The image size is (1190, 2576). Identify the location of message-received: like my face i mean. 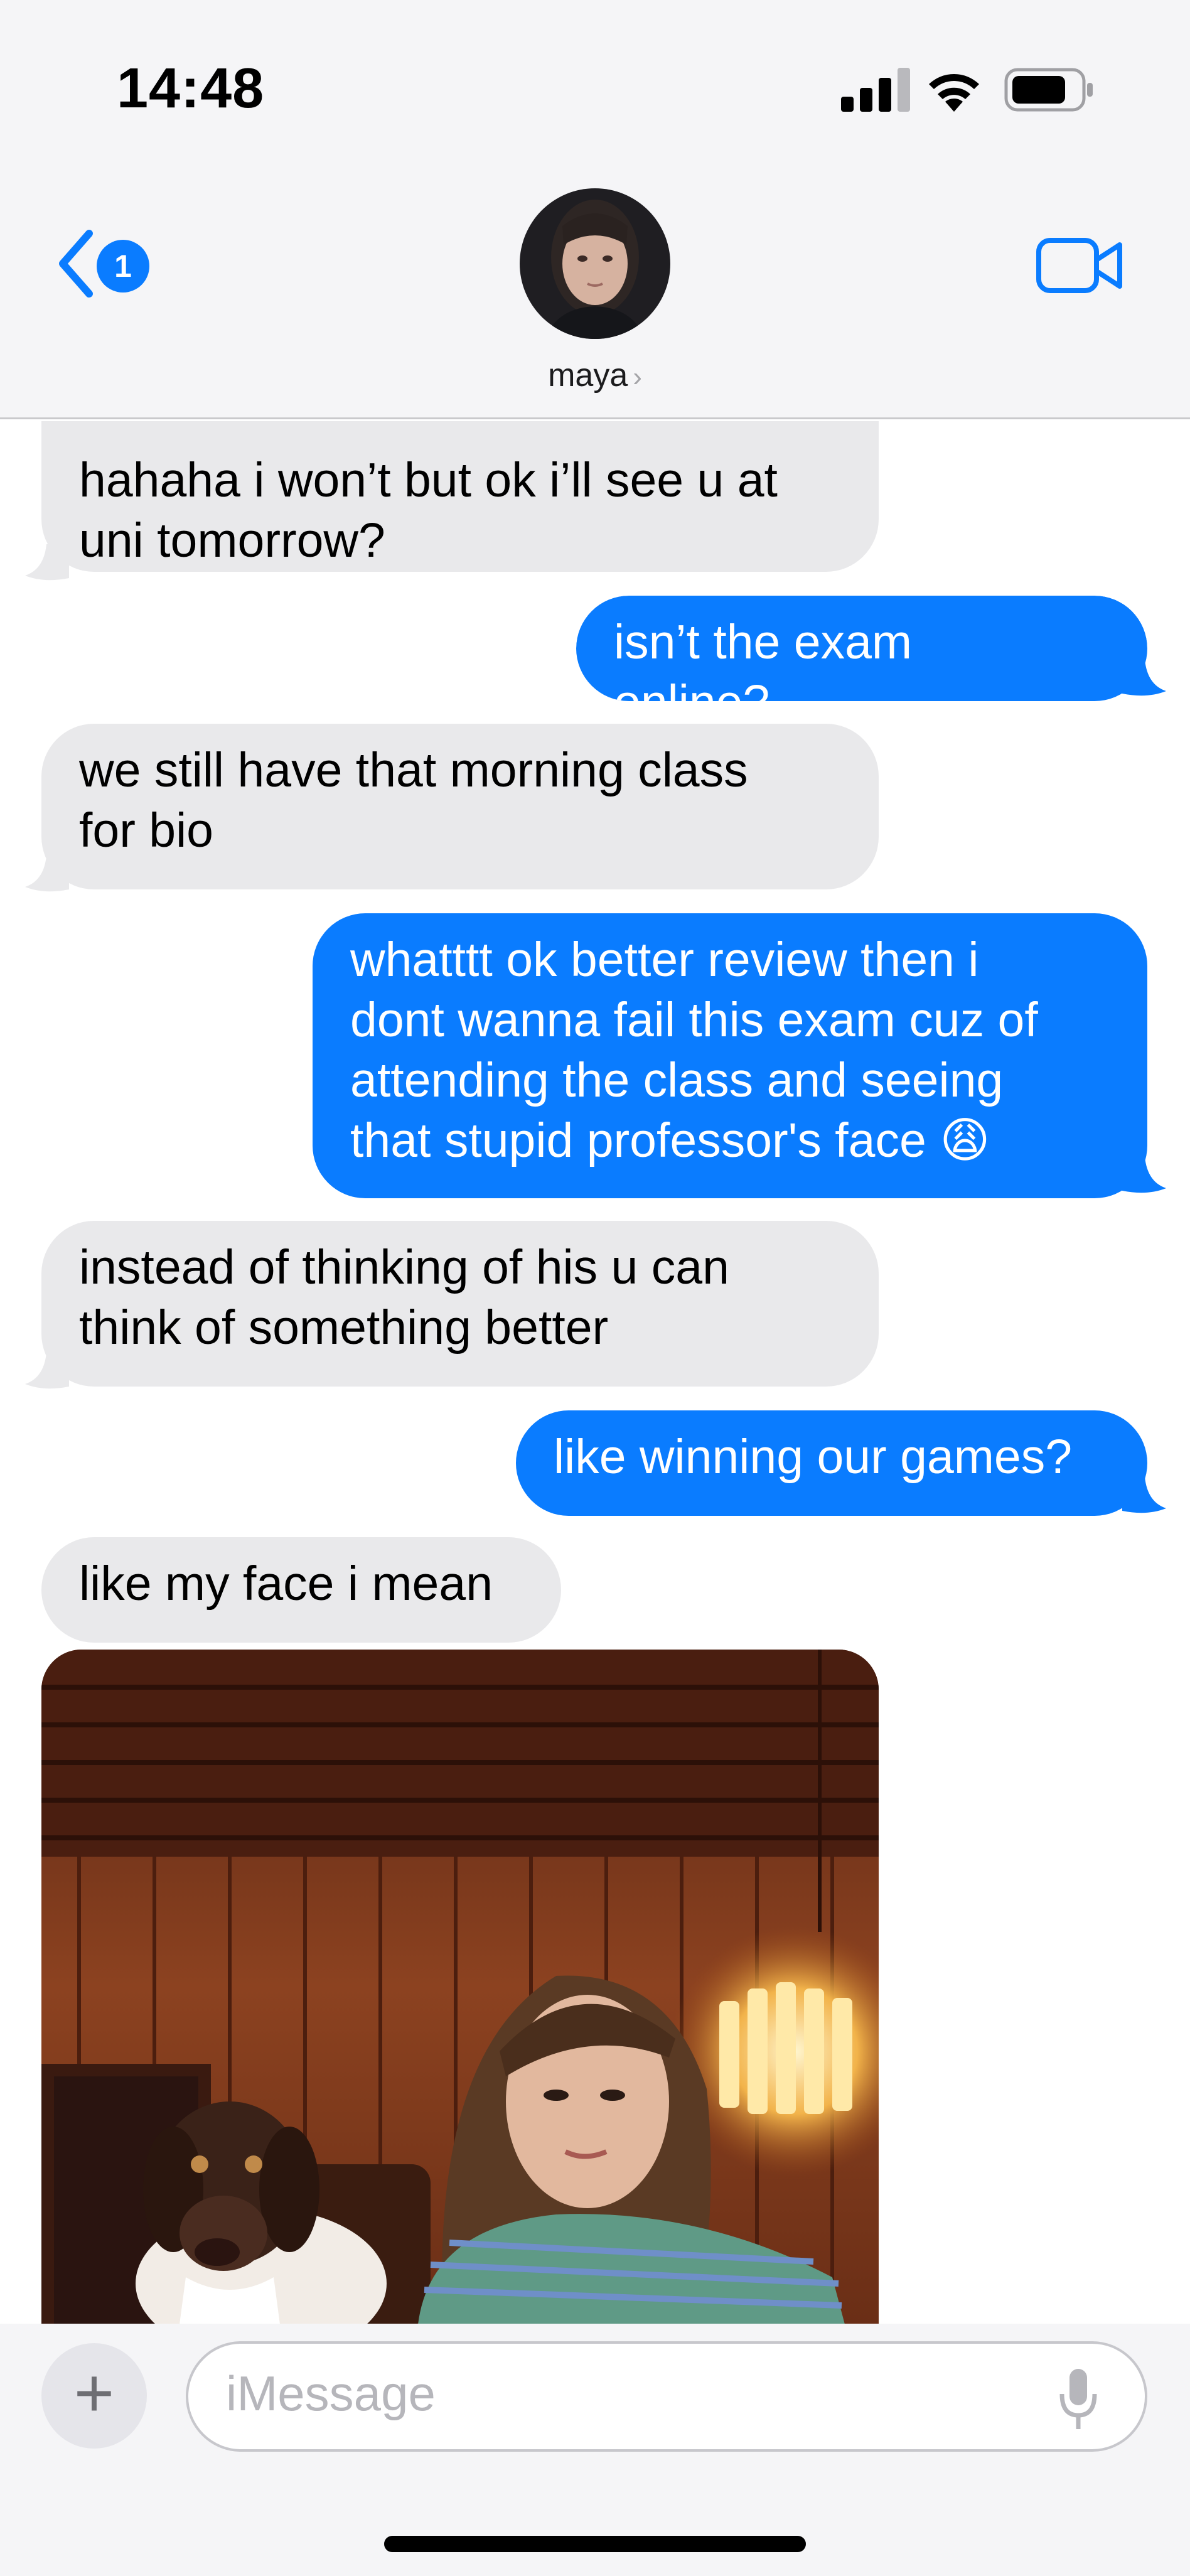
(301, 1590).